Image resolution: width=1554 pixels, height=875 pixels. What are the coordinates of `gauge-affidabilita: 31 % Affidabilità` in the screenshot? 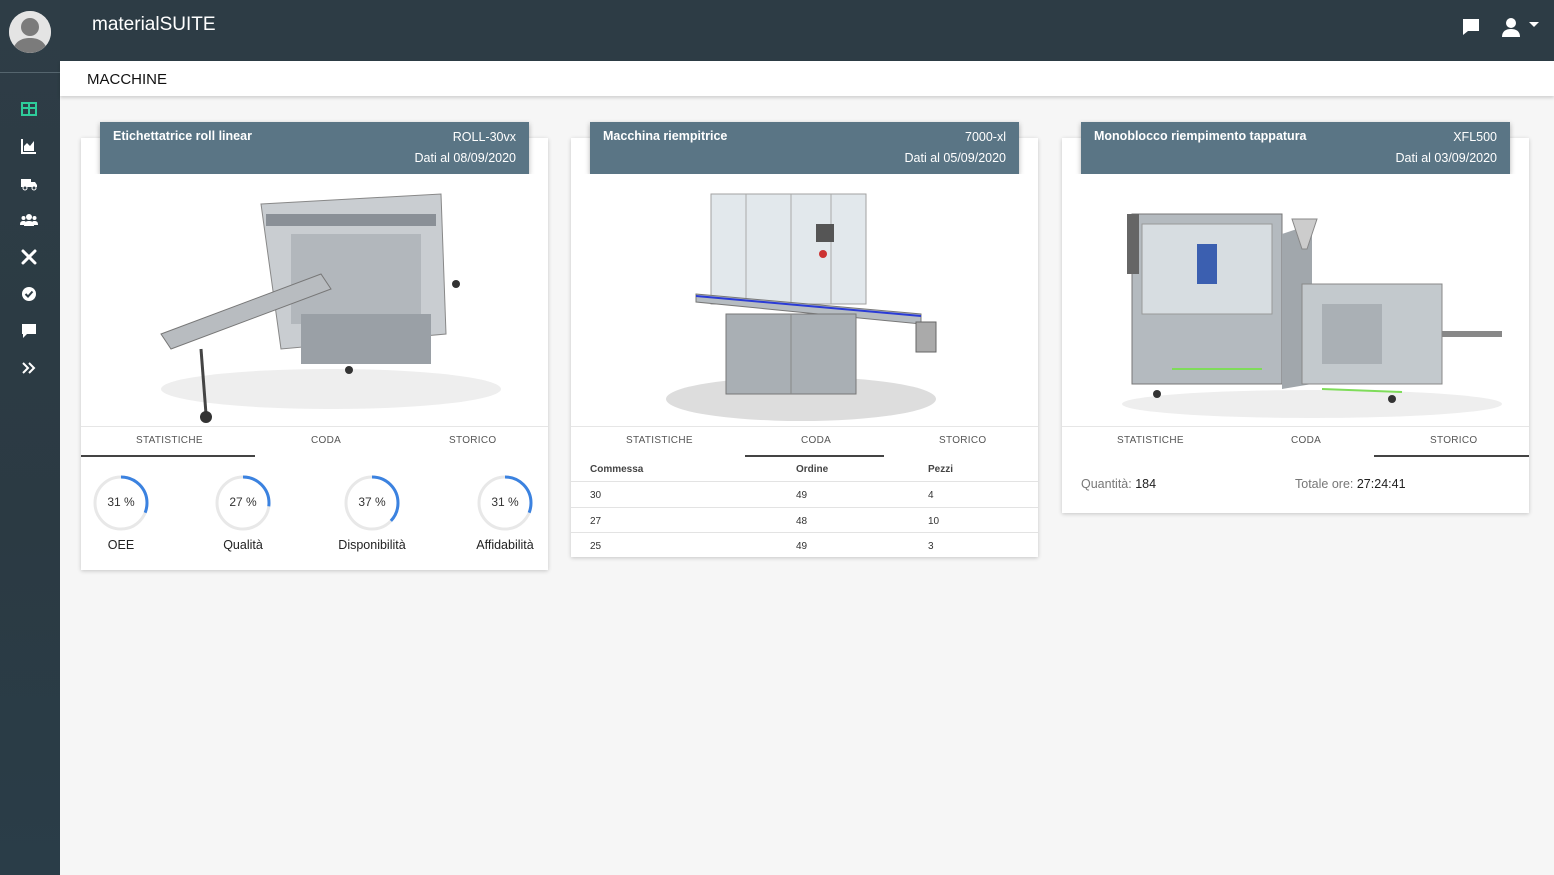 It's located at (505, 513).